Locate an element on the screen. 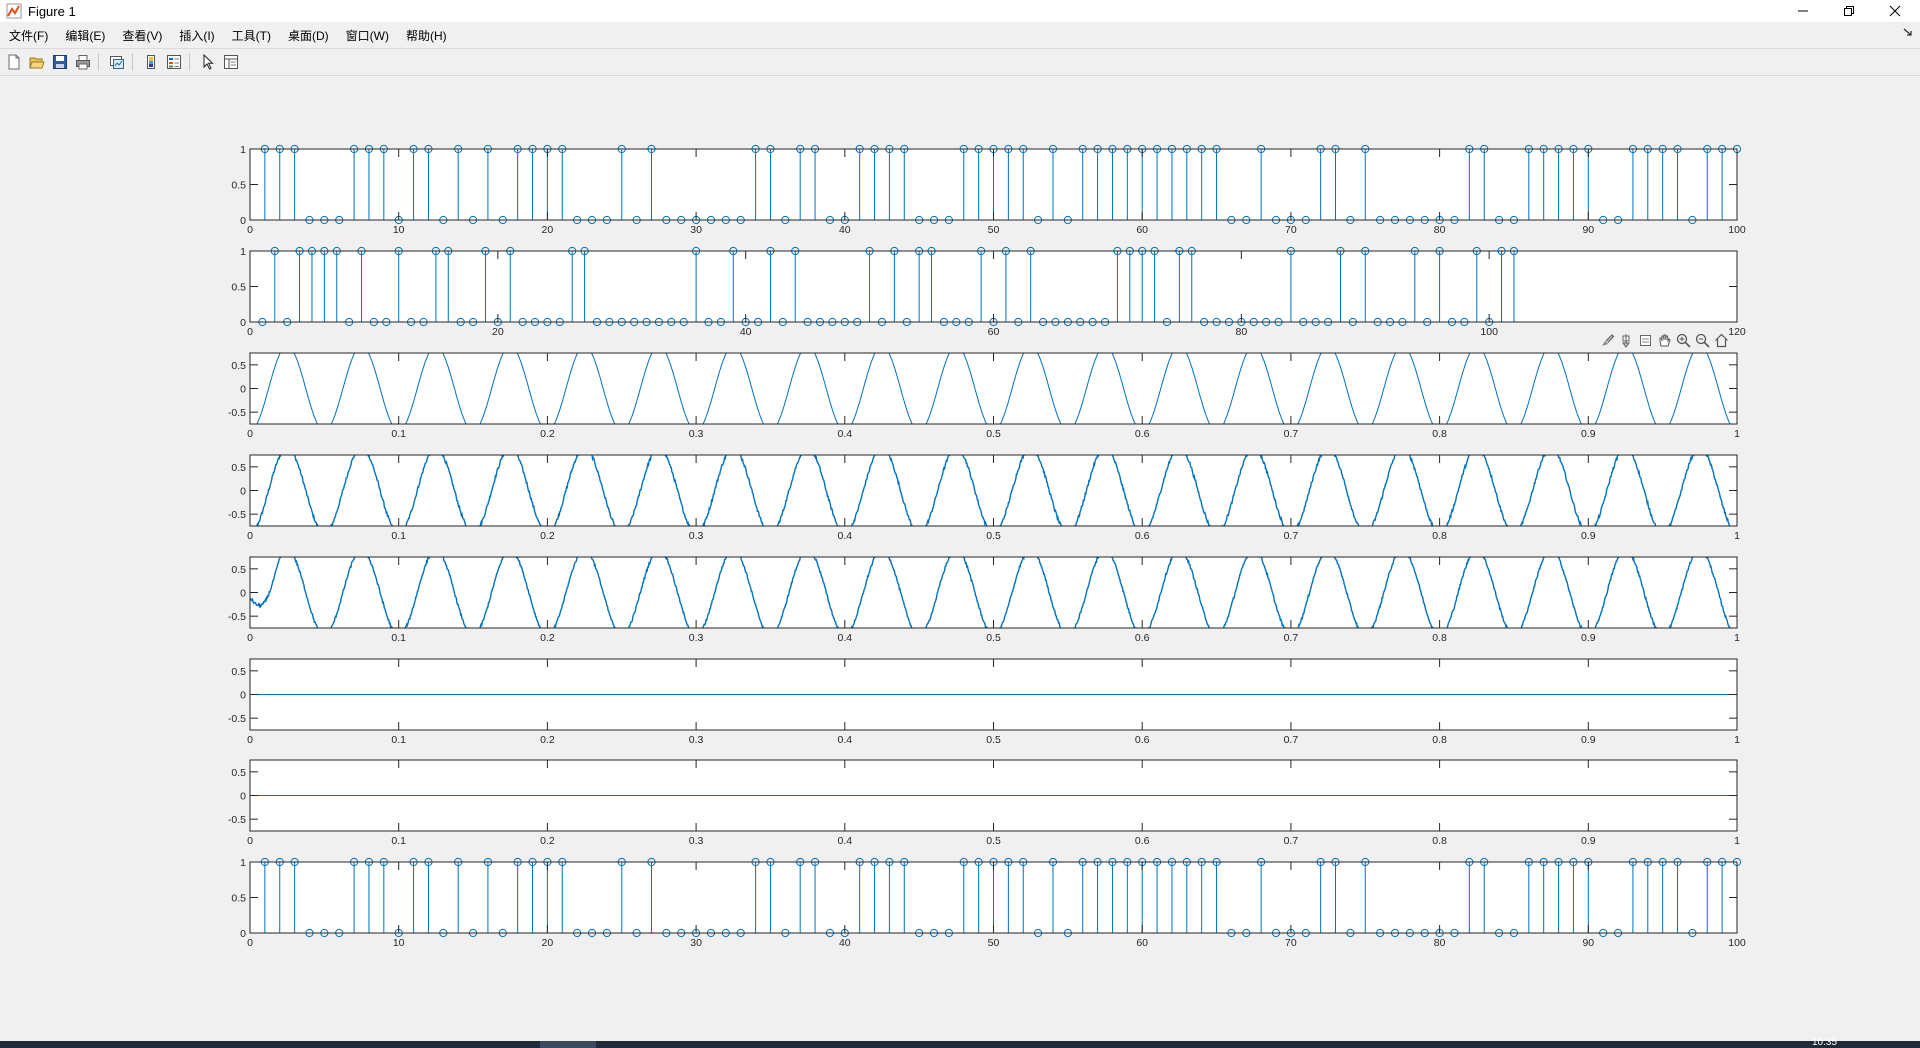  subplot-3: 0 0.1 0.2 0.3 0.4 0.5 0.6 0.7 0.8 0.9 1-0.500.5 is located at coordinates (984, 396).